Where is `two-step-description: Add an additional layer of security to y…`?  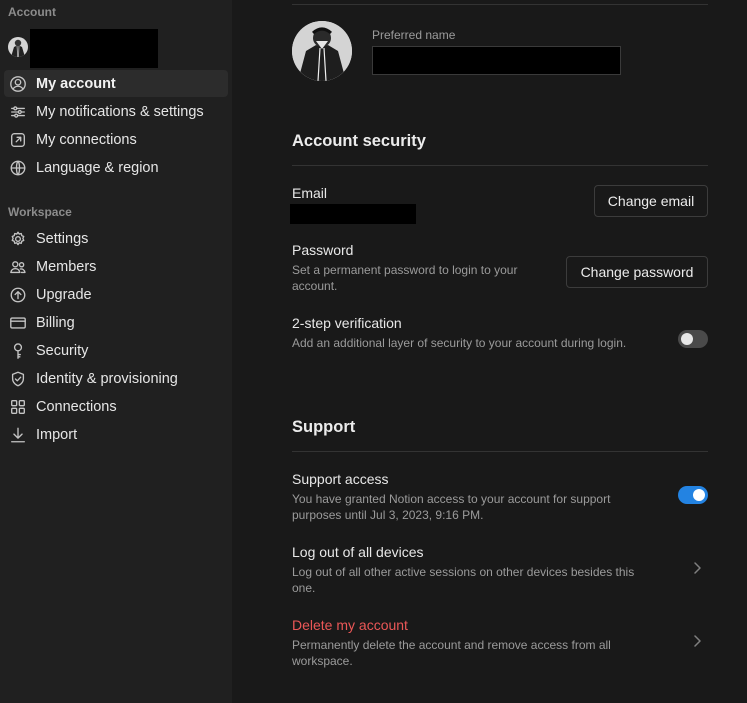
two-step-description: Add an additional layer of security to y… is located at coordinates (459, 343).